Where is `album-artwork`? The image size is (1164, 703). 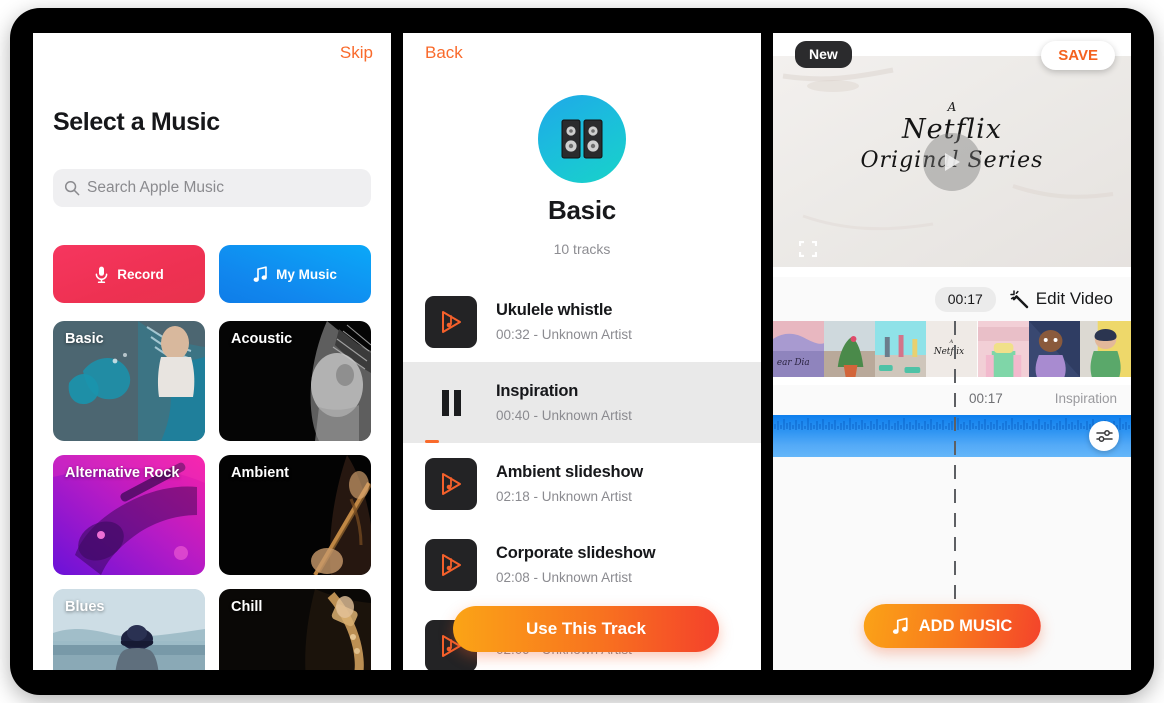 album-artwork is located at coordinates (582, 139).